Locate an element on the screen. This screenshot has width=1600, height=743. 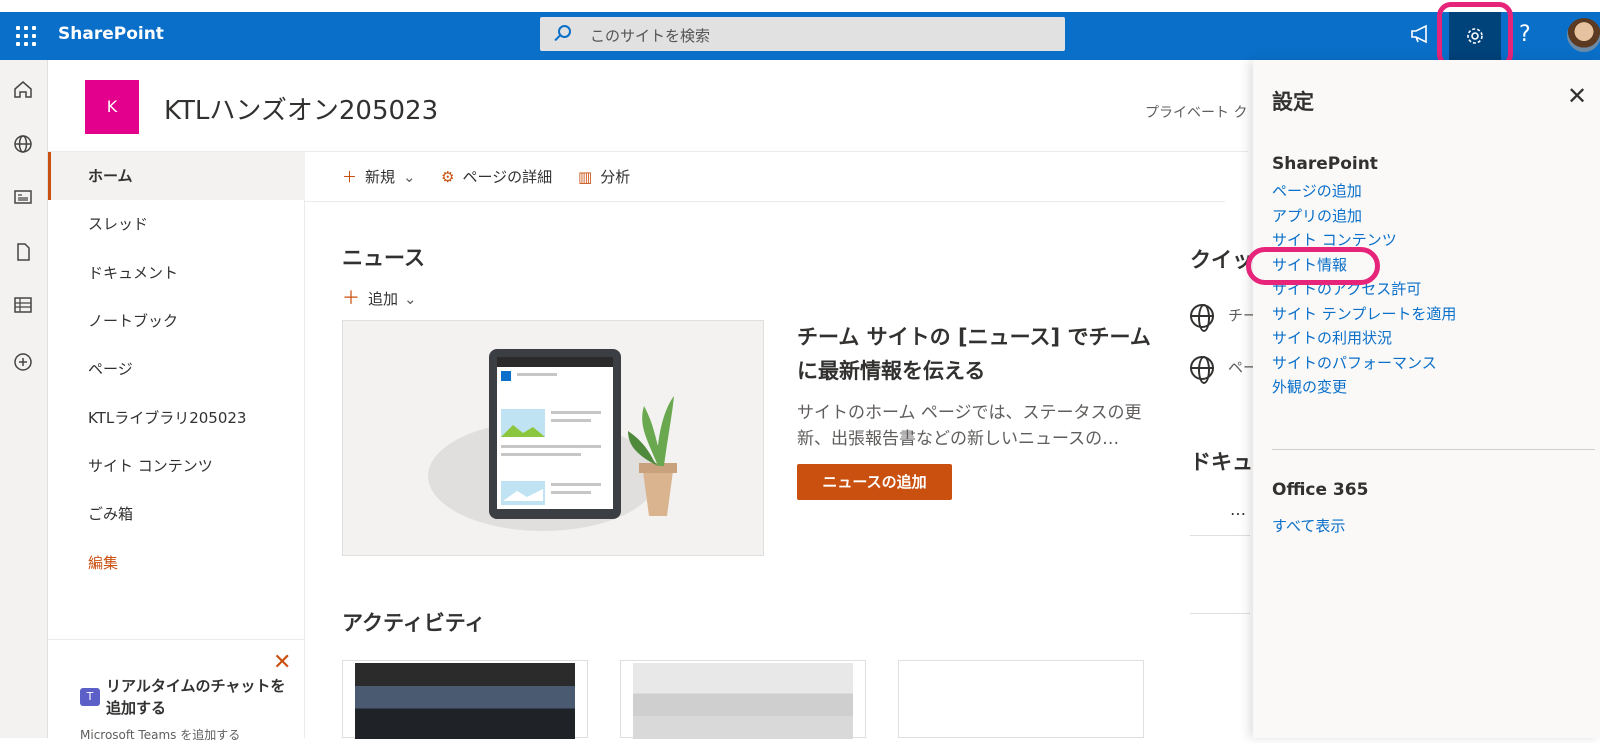
teams-promo-subtitle: Microsoft Teams を追加する is located at coordinates (160, 735).